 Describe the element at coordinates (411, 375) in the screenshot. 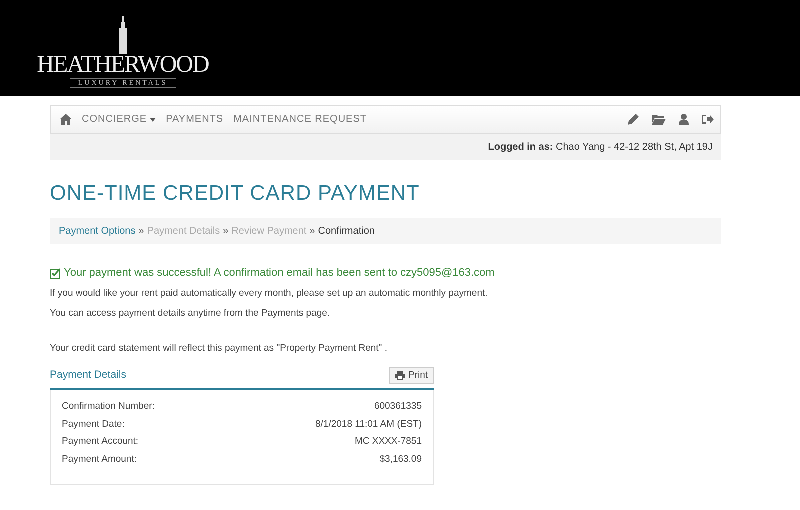

I see `print-button: Print` at that location.